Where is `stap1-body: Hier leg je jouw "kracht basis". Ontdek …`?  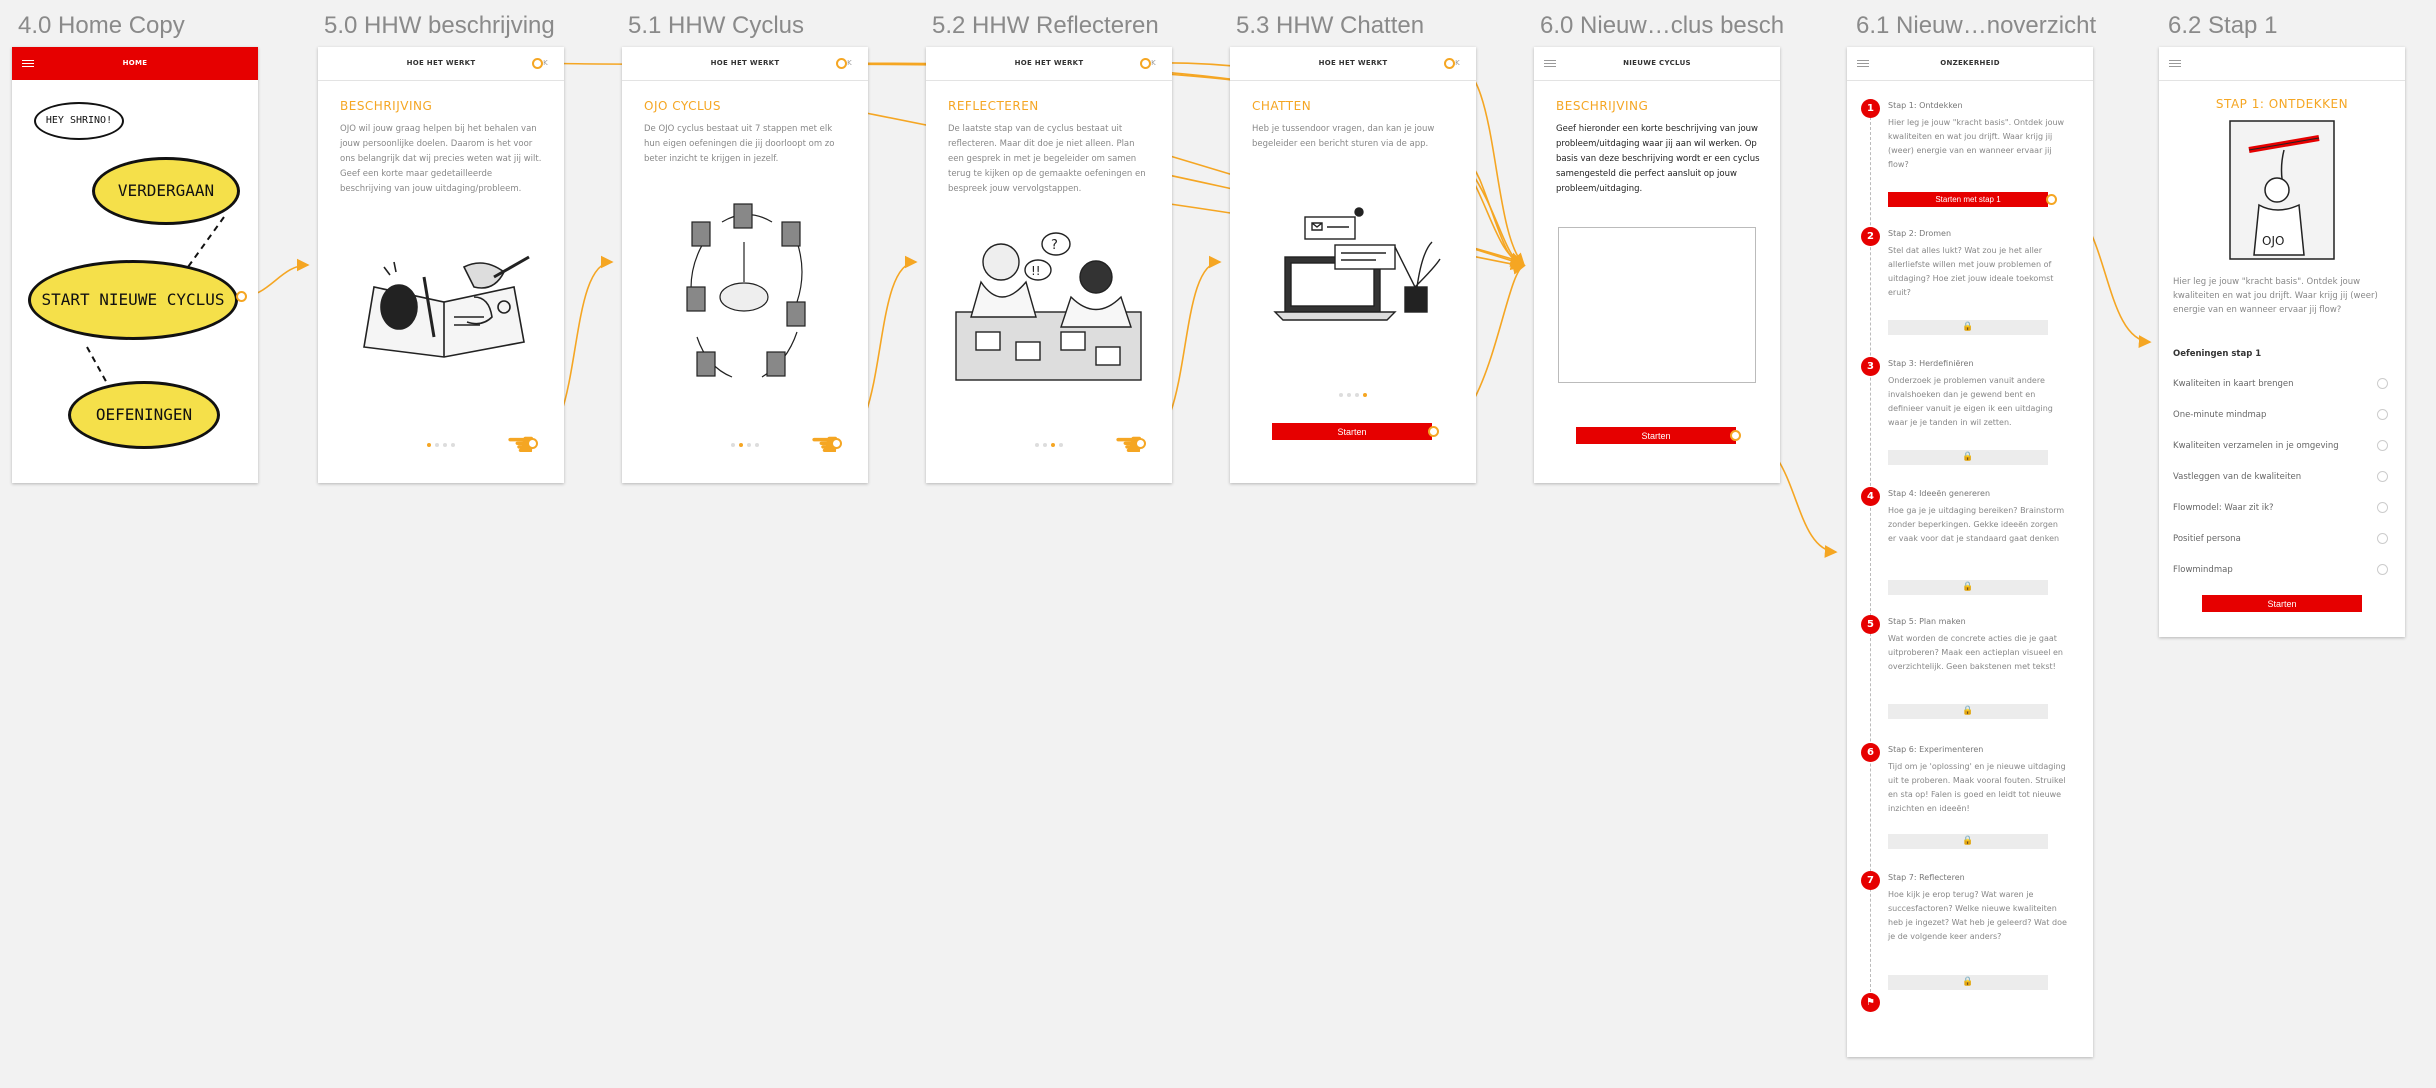 stap1-body: Hier leg je jouw "kracht basis". Ontdek … is located at coordinates (2275, 296).